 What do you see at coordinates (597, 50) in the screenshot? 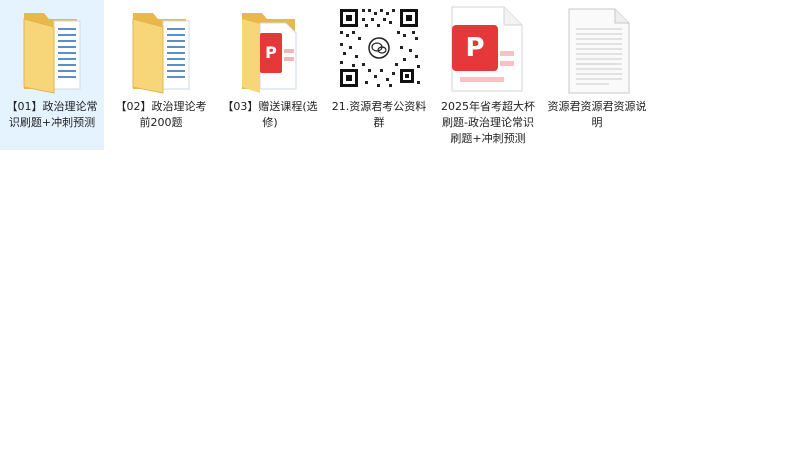
I see `text-document-icon` at bounding box center [597, 50].